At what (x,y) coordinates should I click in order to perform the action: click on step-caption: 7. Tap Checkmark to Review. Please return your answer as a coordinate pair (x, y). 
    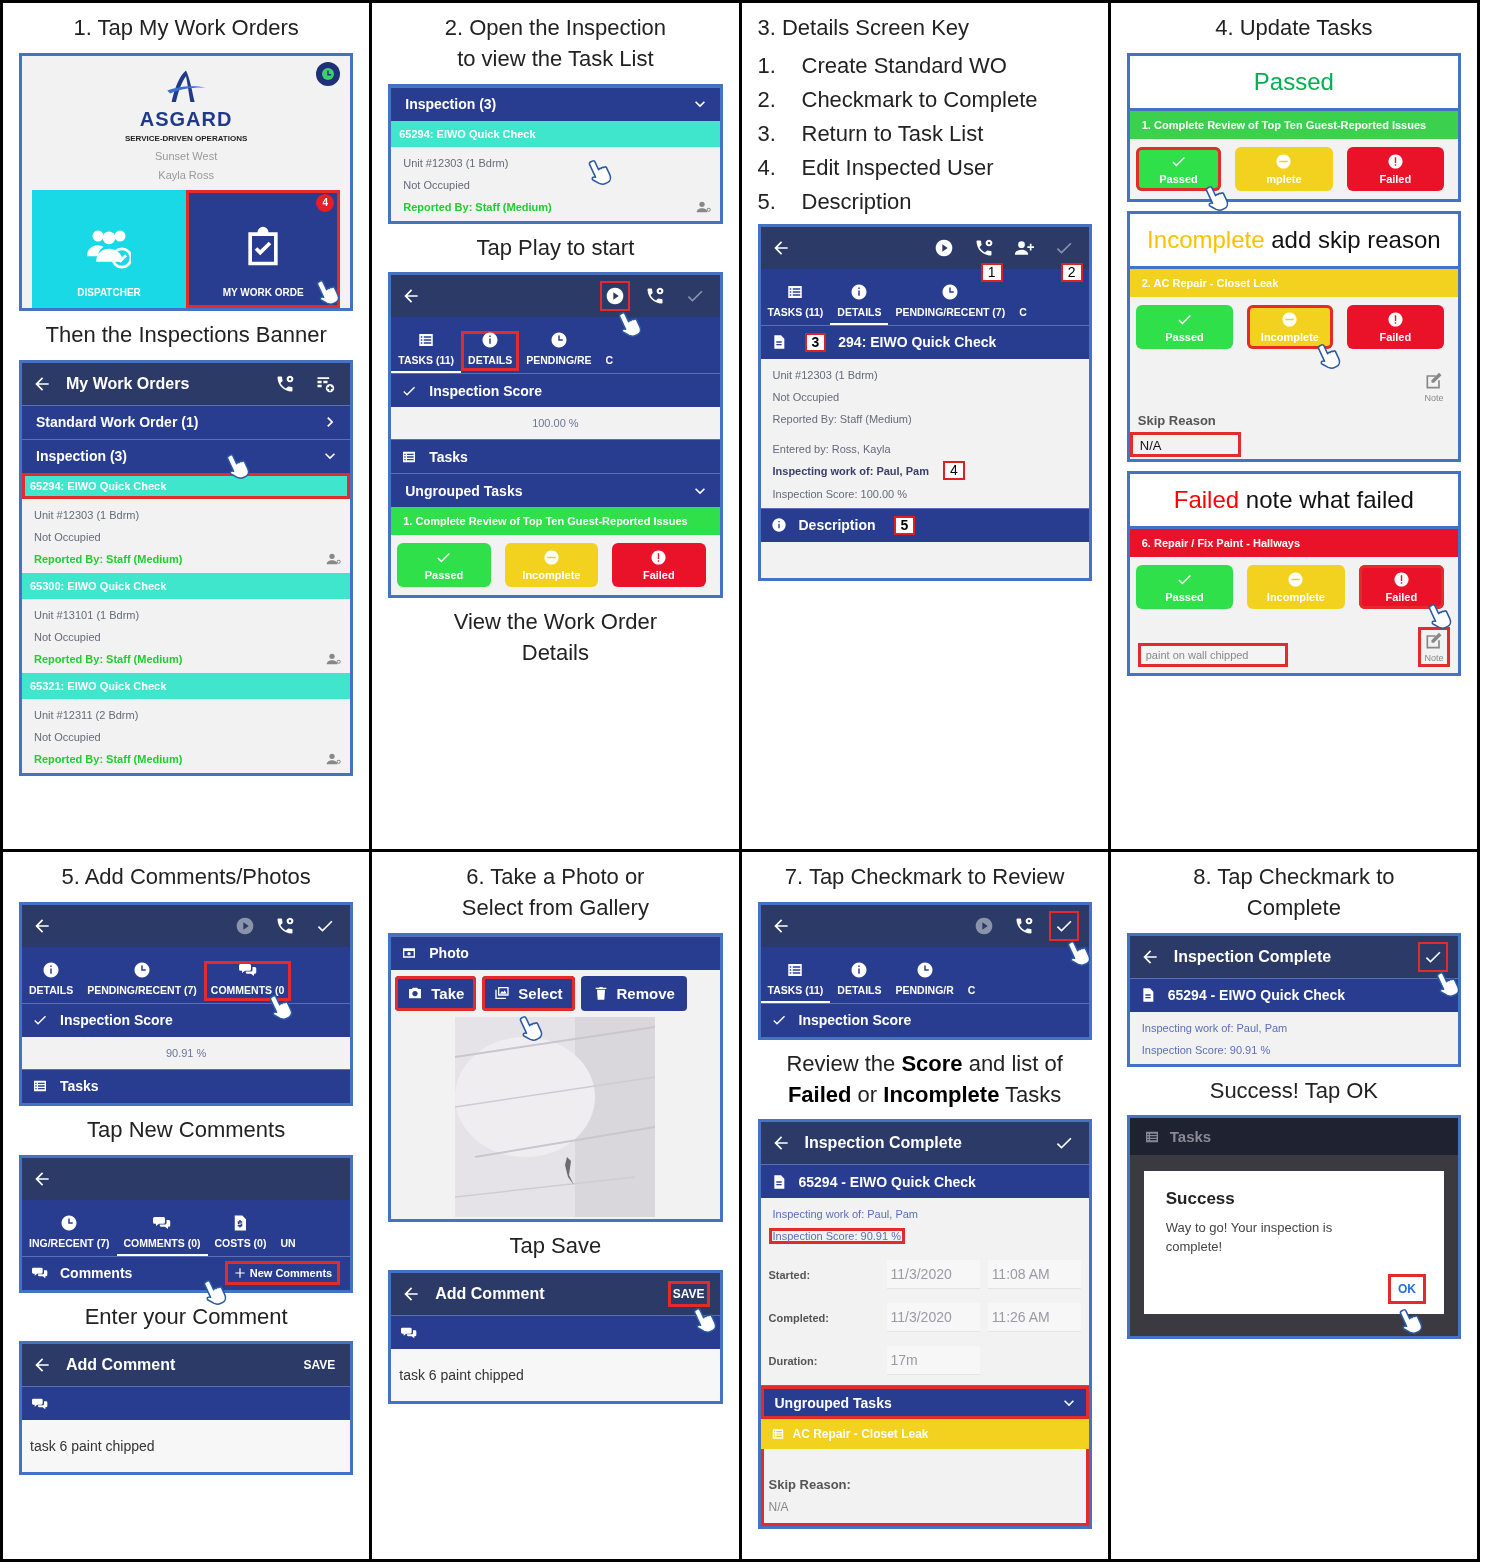
    Looking at the image, I should click on (924, 877).